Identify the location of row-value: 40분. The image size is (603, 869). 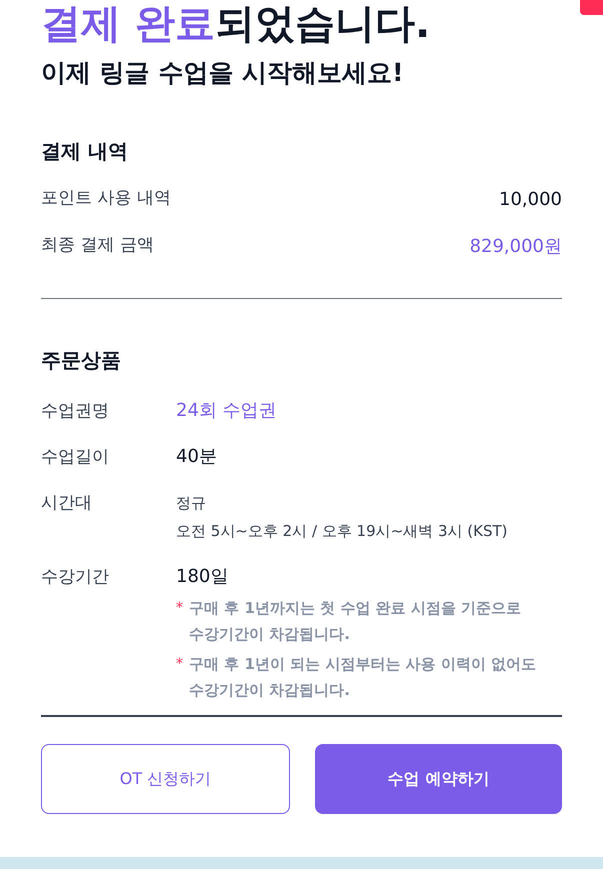
(196, 456).